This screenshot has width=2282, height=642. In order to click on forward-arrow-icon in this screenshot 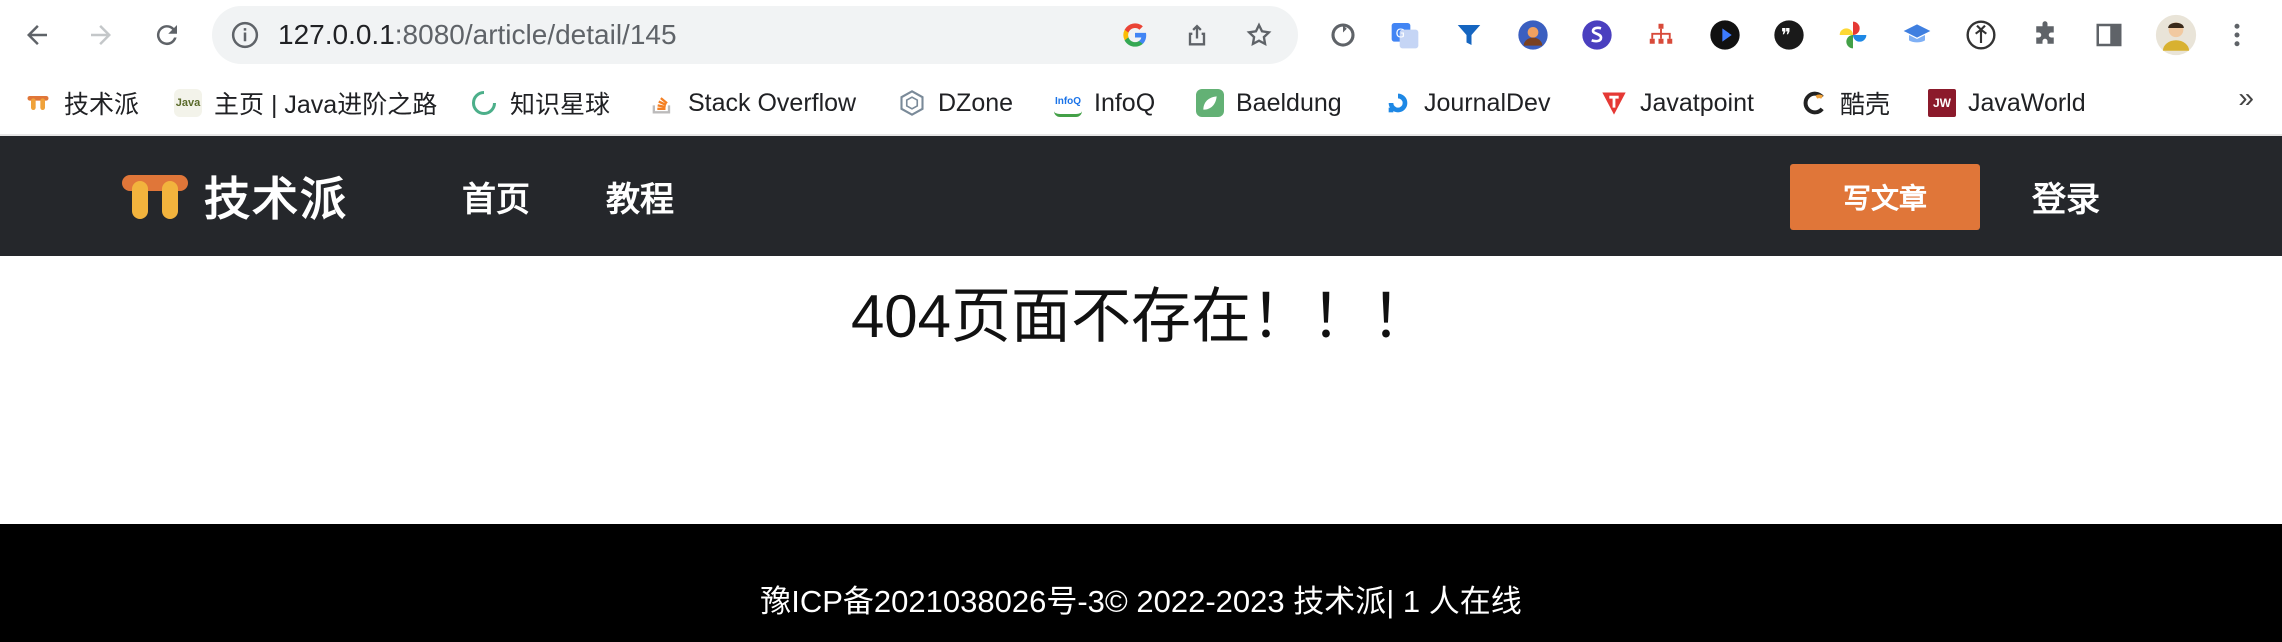, I will do `click(101, 35)`.